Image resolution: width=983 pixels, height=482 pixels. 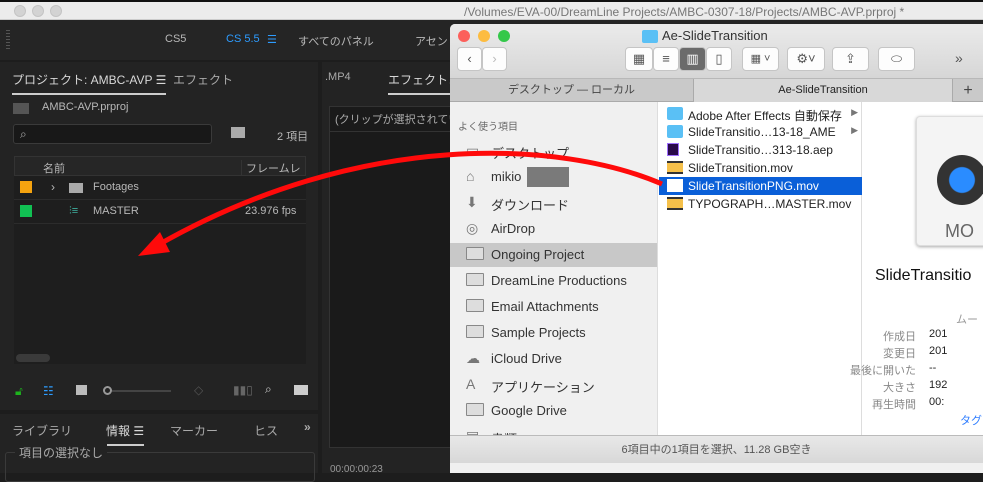 I want to click on drag-arrow, so click(x=400, y=203).